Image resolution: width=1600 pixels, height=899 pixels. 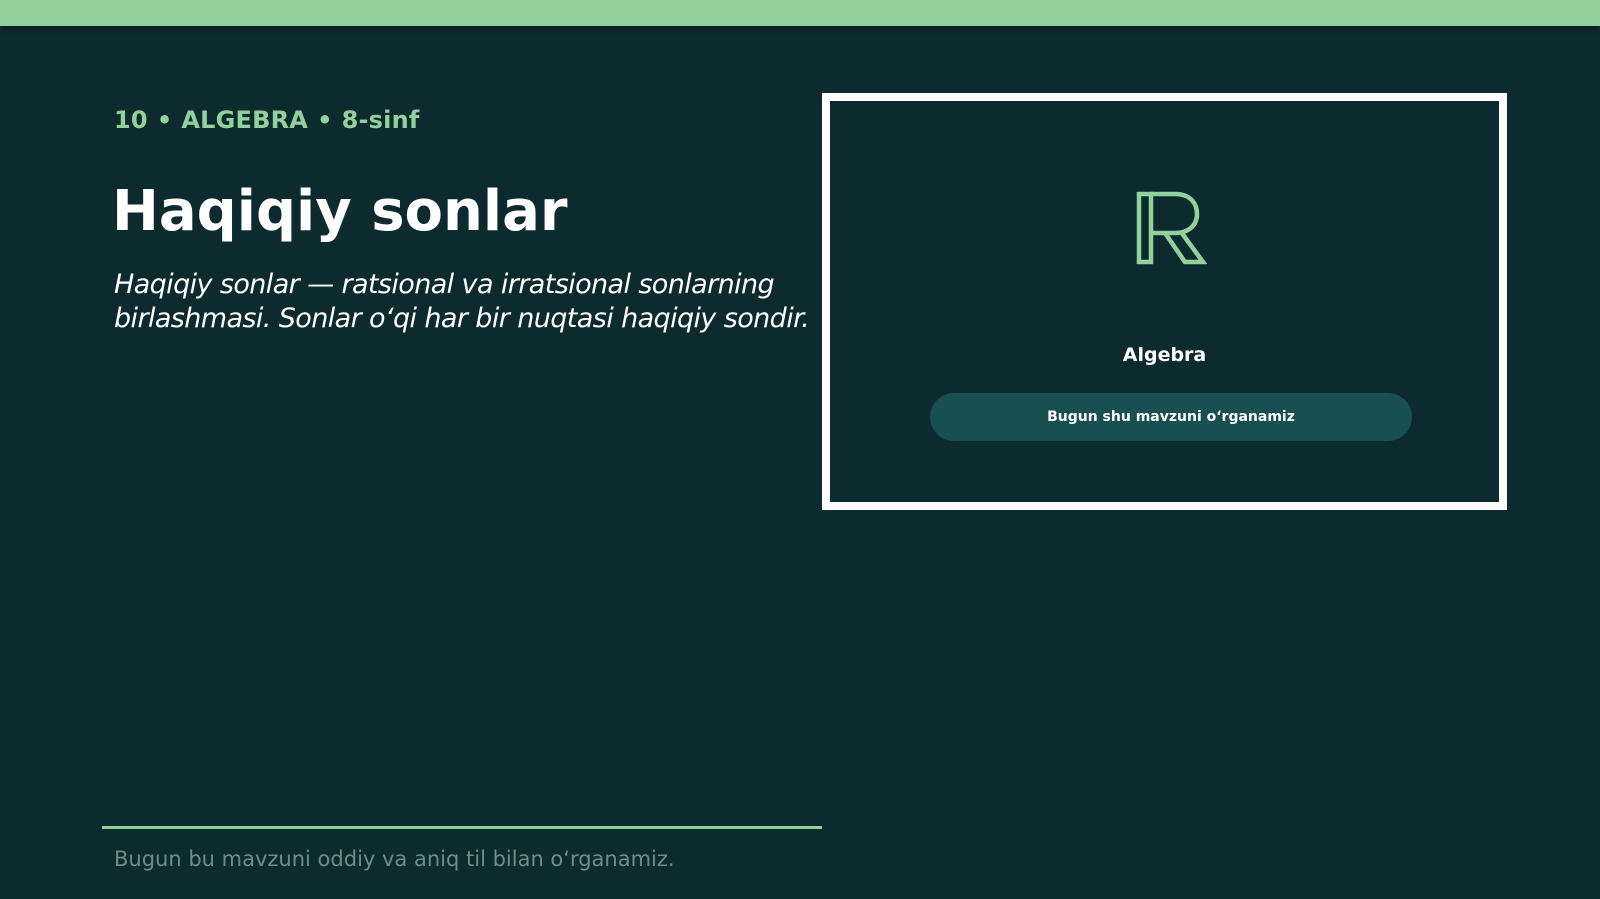 What do you see at coordinates (380, 120) in the screenshot?
I see `grade-label: 8-sinf` at bounding box center [380, 120].